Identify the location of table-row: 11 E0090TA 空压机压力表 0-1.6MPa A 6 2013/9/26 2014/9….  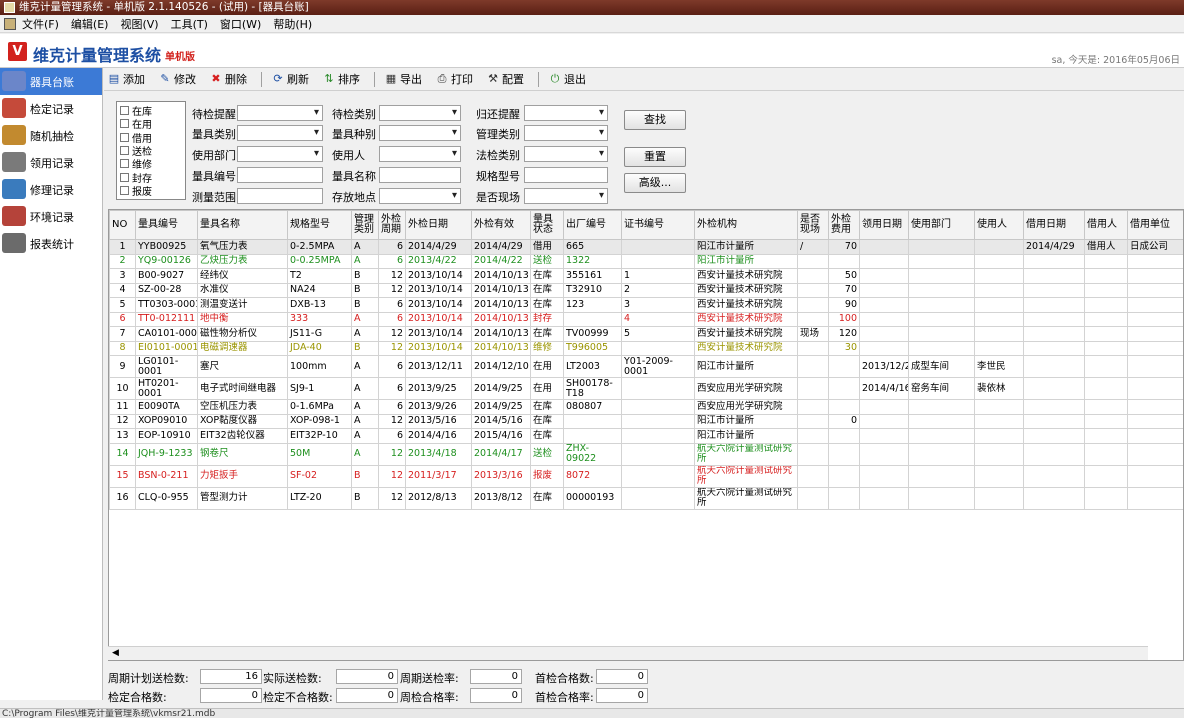
(646, 407).